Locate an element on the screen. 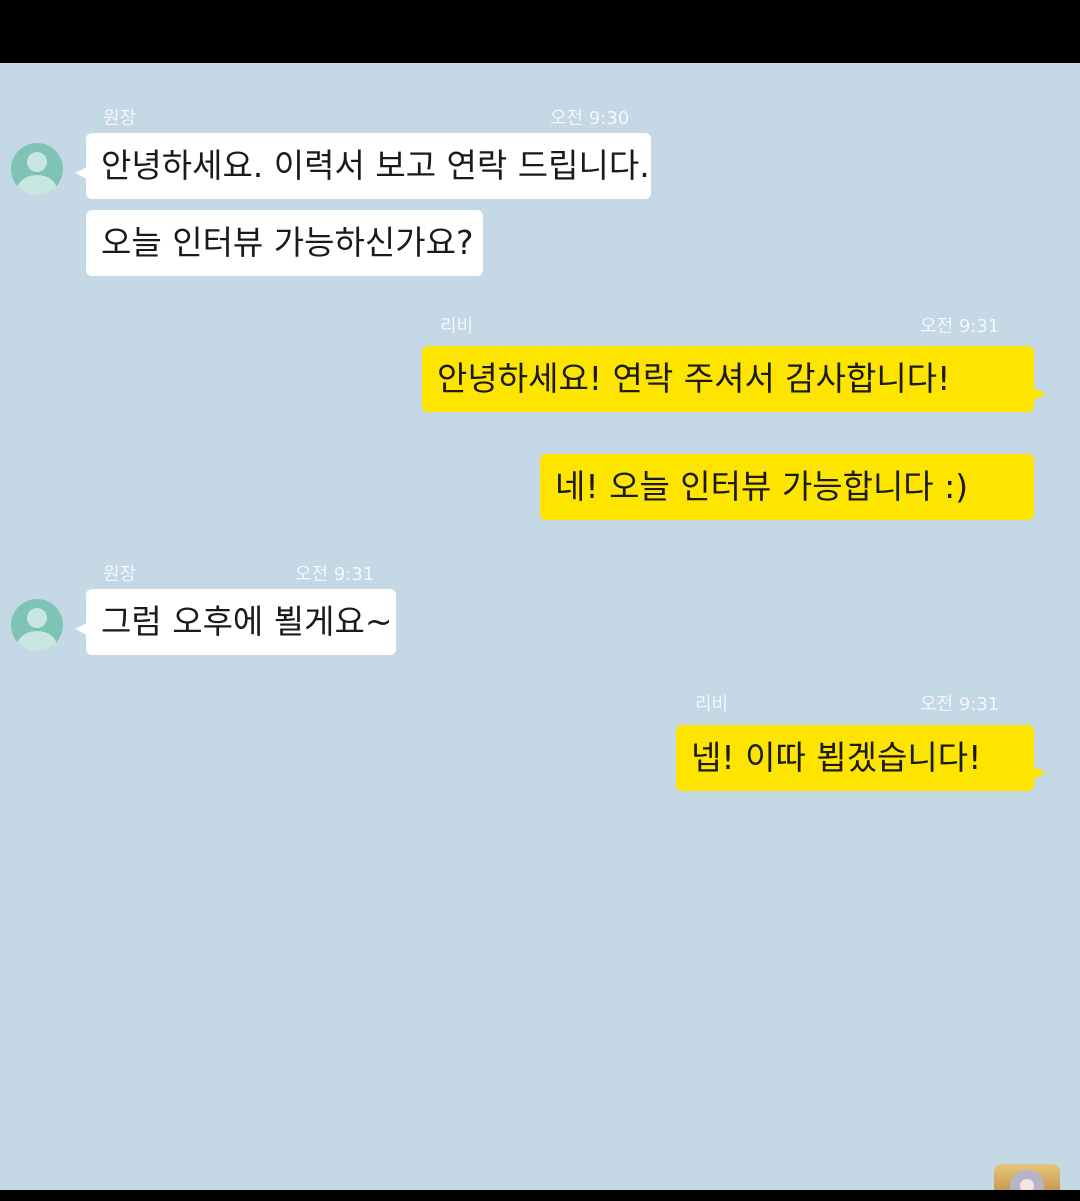 This screenshot has height=1201, width=1080. outgoing-message-bubble: 넵! 이따 뵙겠습니다! is located at coordinates (855, 758).